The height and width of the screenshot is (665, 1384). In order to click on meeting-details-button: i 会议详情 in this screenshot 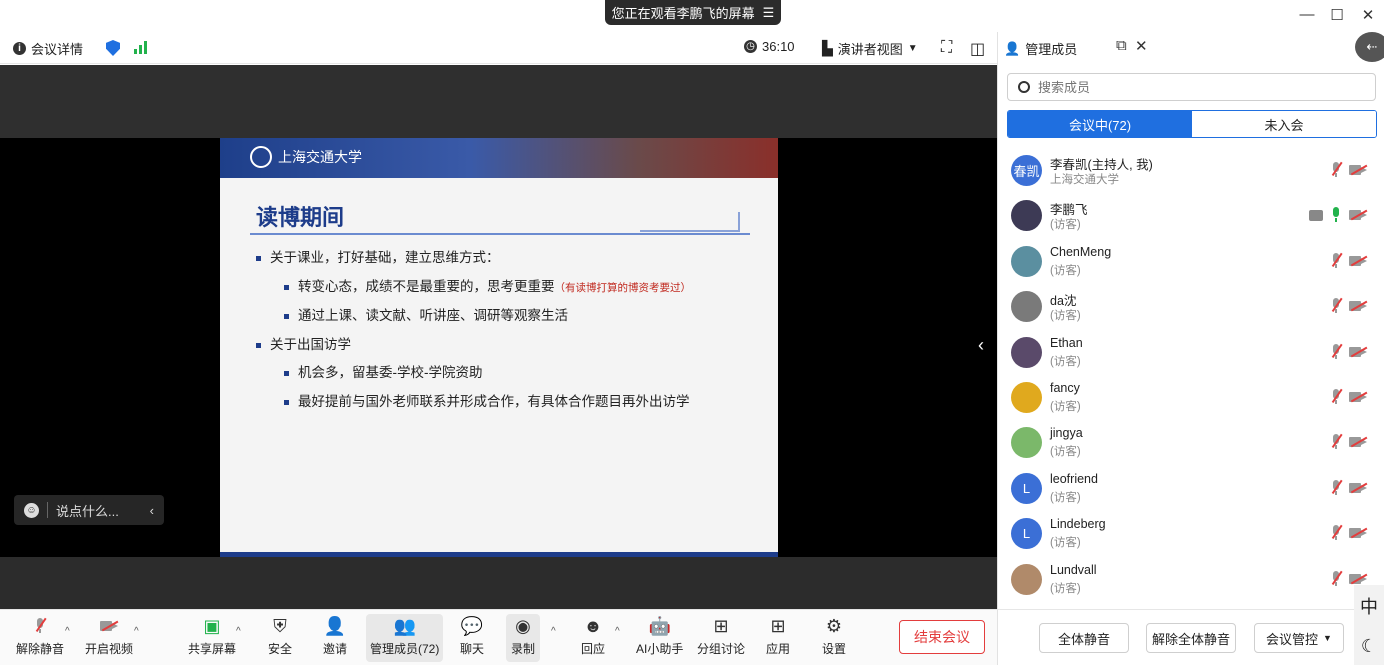, I will do `click(48, 48)`.